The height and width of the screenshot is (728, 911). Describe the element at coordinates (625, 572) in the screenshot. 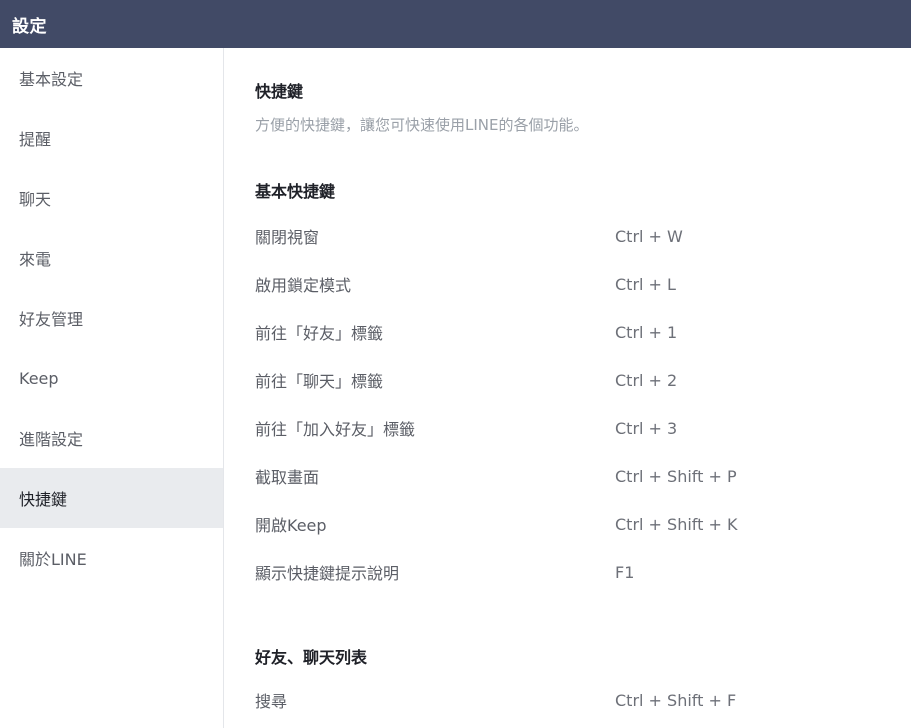

I see `shortcut-keys: F1` at that location.